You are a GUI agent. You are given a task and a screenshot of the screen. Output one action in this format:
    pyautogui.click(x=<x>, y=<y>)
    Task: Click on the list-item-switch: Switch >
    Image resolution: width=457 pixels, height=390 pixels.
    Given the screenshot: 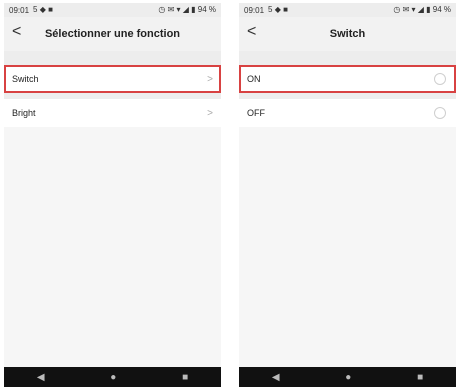 What is the action you would take?
    pyautogui.click(x=112, y=79)
    